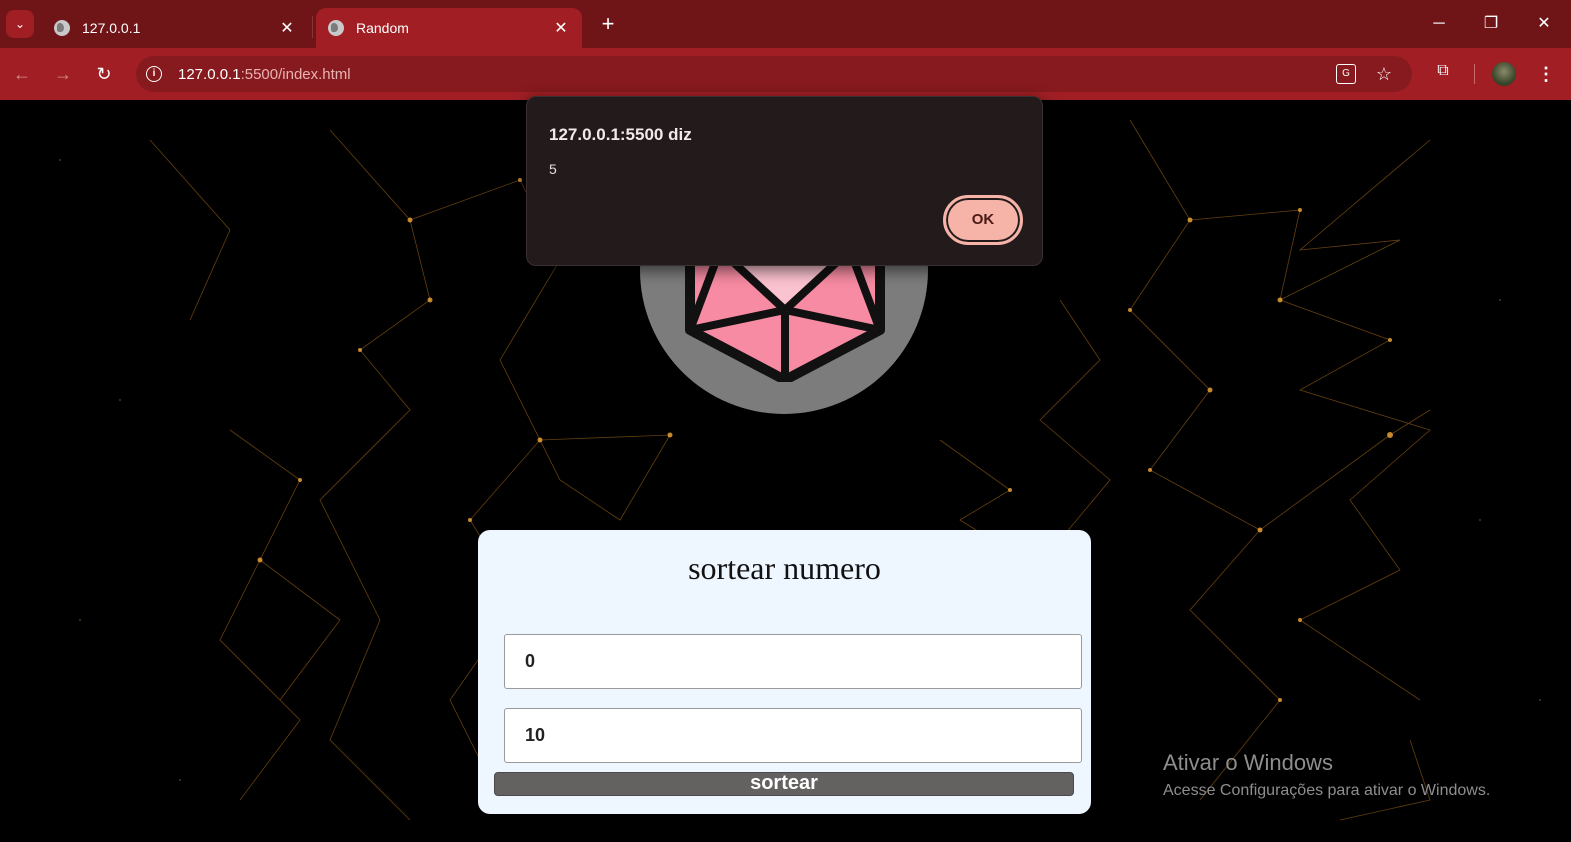 This screenshot has height=842, width=1571. I want to click on alert-dialog: 127.0.0.1:5500 diz 5 OK, so click(784, 181).